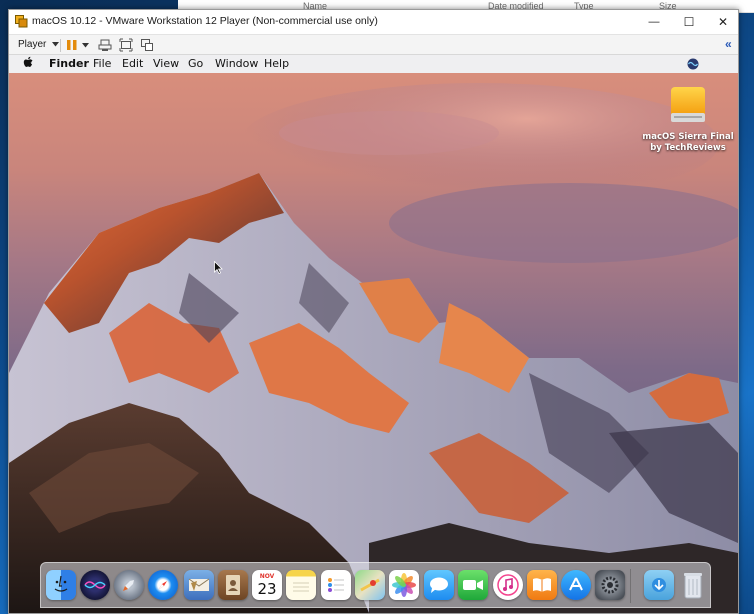  I want to click on siri-menubar-icon, so click(693, 64).